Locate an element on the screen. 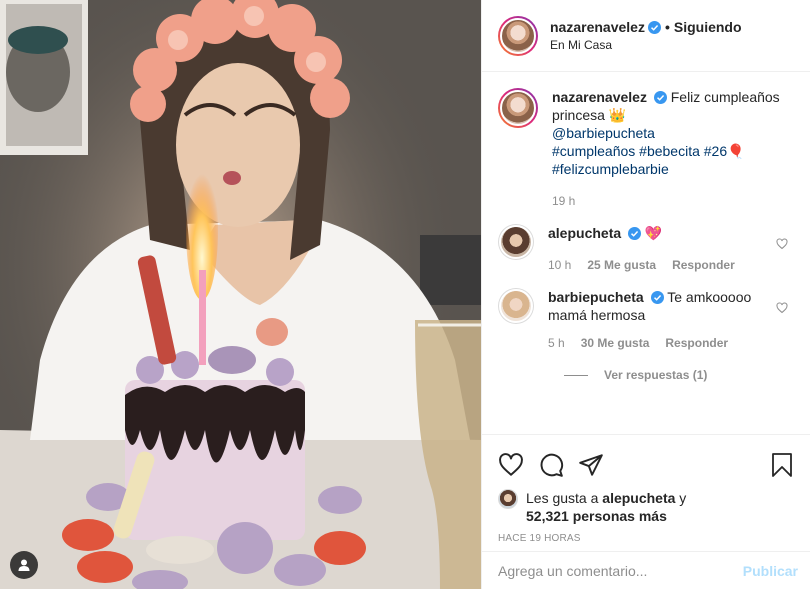  liker-username: alepucheta is located at coordinates (638, 498).